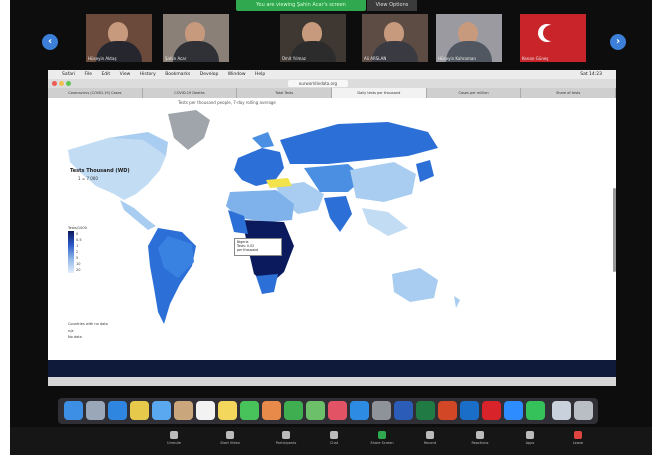 This screenshot has height=457, width=662. I want to click on region-australia, so click(415, 285).